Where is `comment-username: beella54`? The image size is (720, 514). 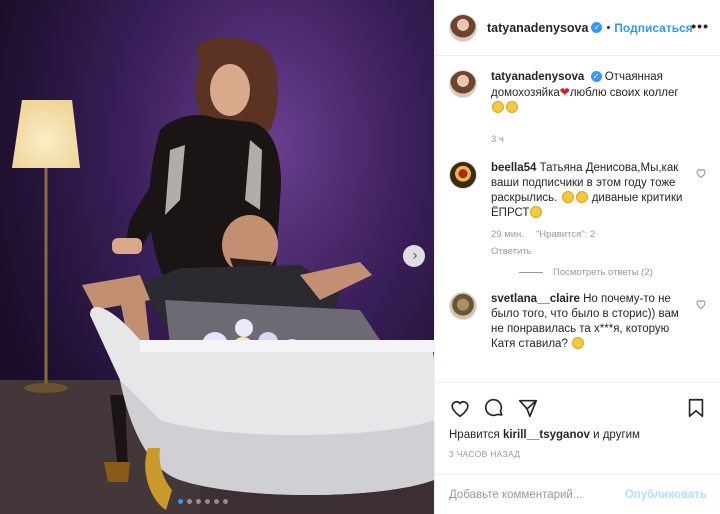 comment-username: beella54 is located at coordinates (513, 168).